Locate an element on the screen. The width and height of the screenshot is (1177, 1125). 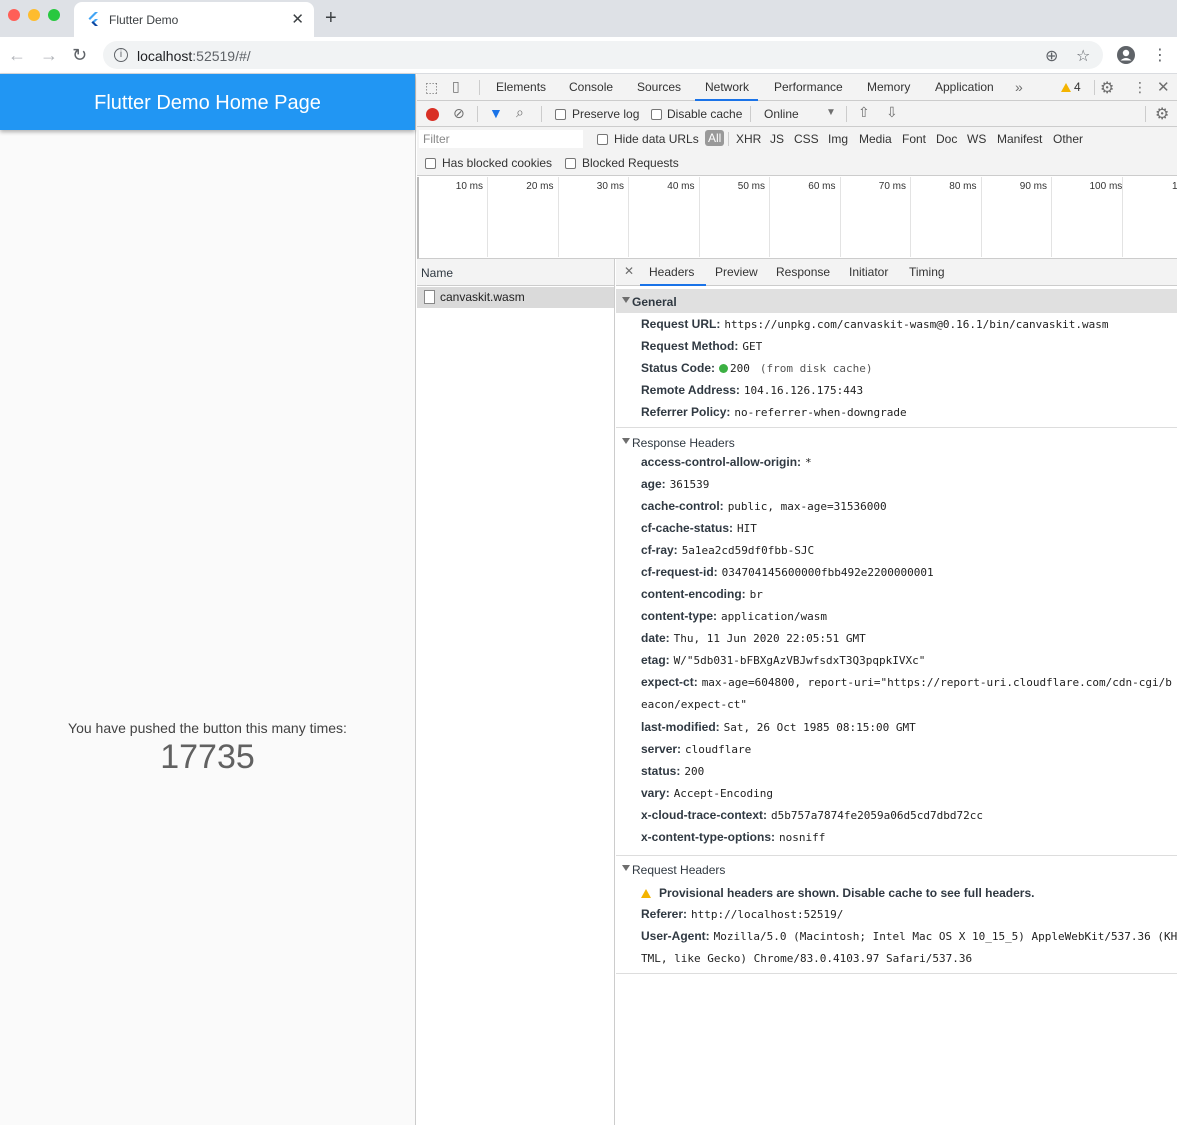
filter-input is located at coordinates (501, 139).